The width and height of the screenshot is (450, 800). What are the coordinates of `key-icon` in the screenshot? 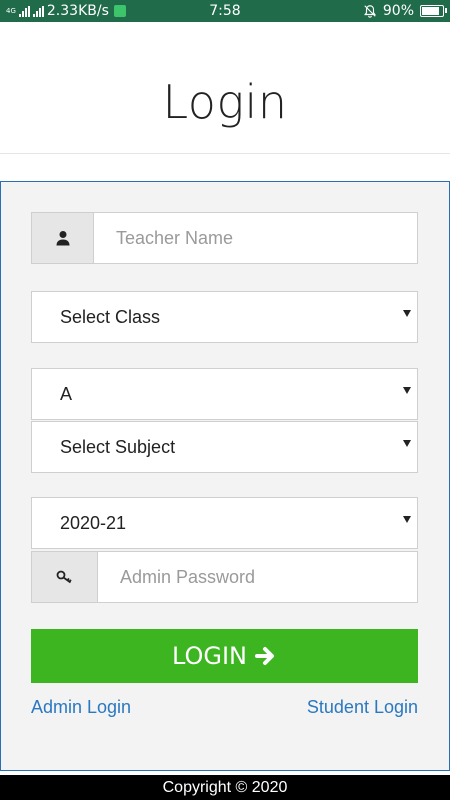 It's located at (64, 577).